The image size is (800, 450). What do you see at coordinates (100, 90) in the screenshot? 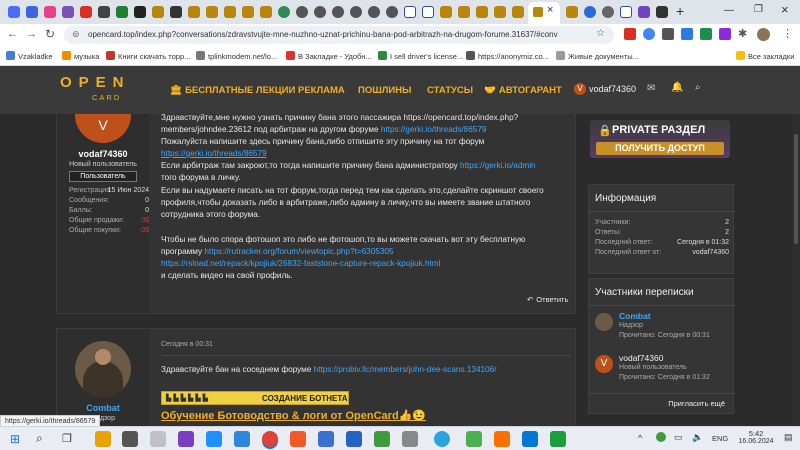
I see `site-logo: OPEN CARD` at bounding box center [100, 90].